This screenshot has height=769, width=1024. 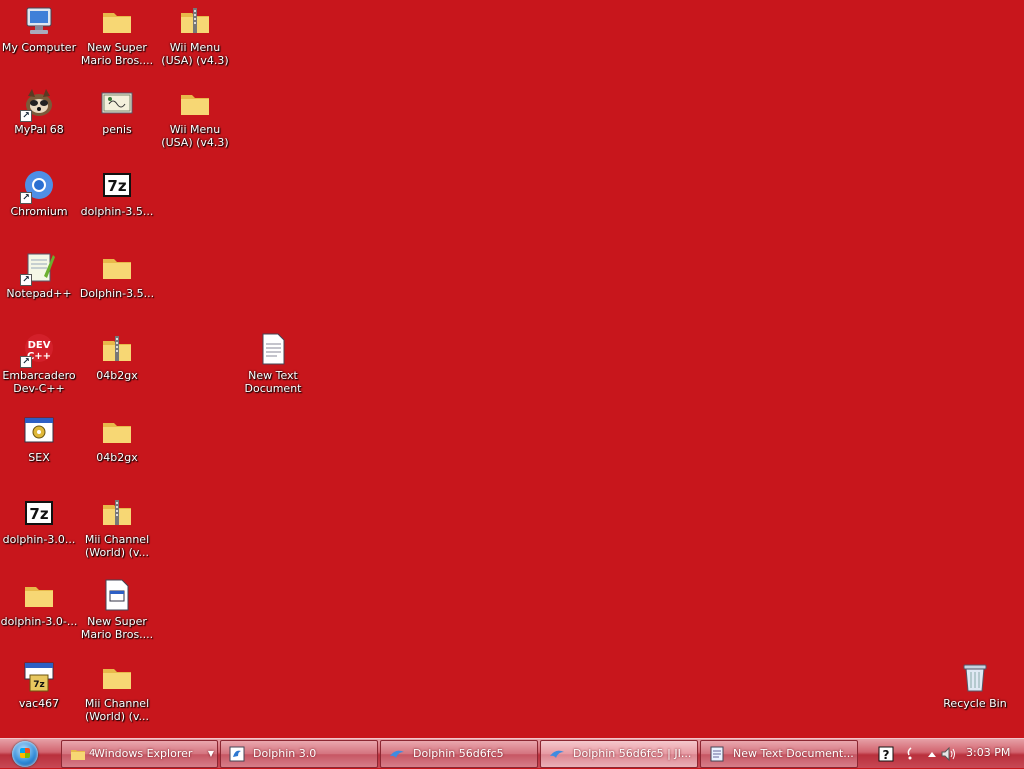 I want to click on window-count: 4, so click(x=92, y=753).